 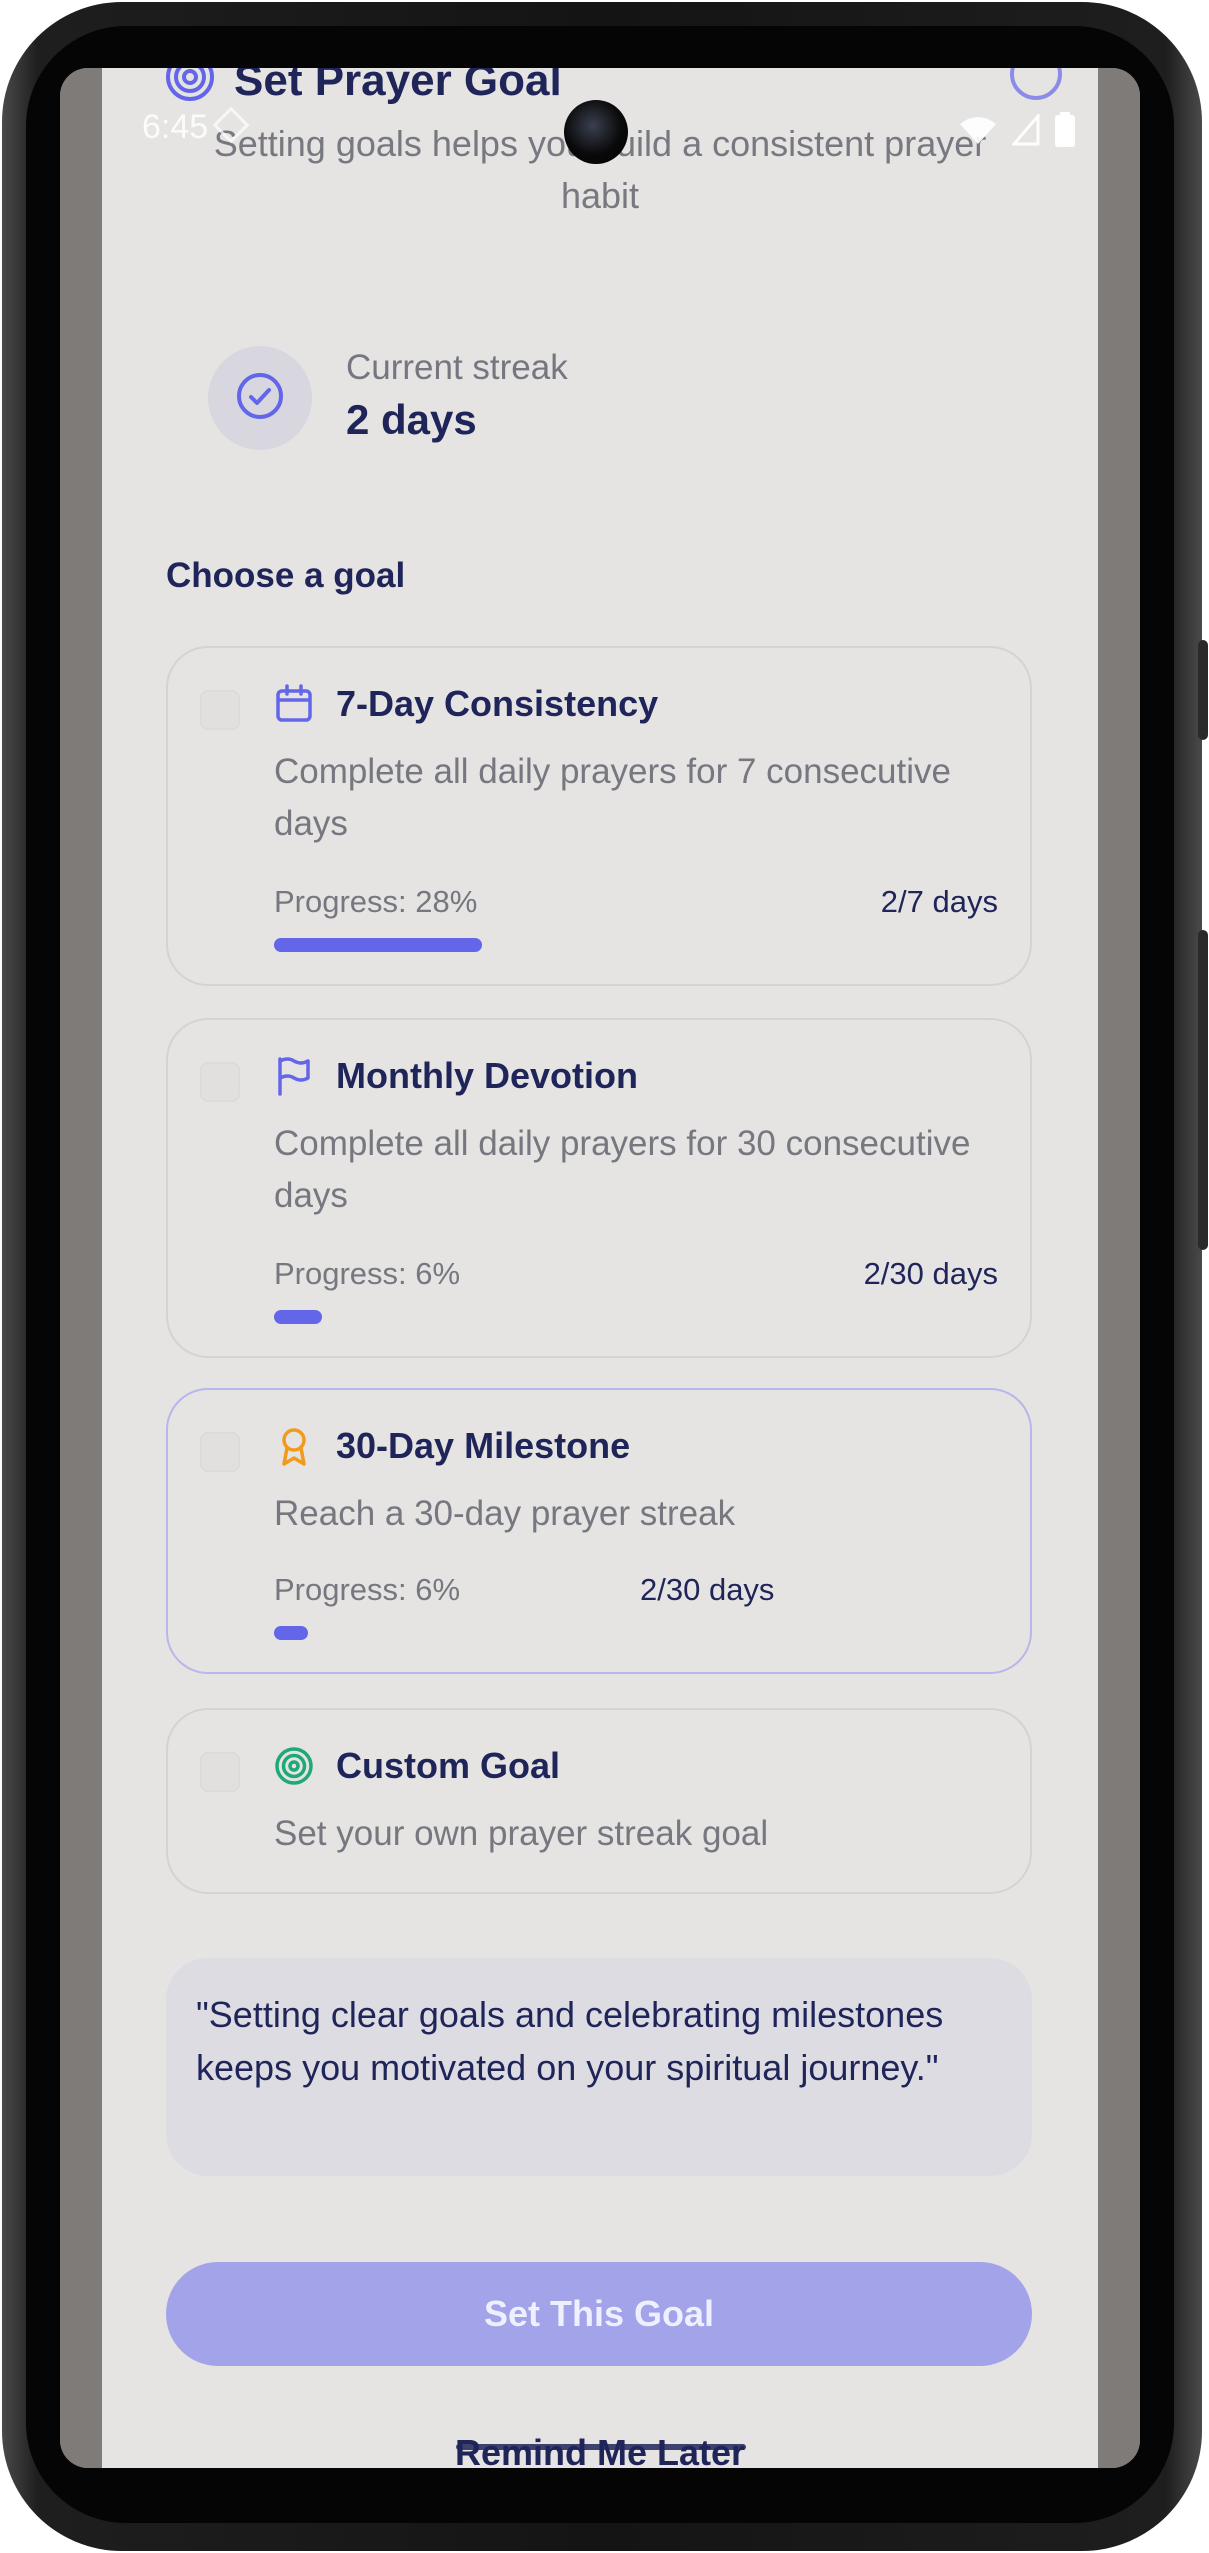 What do you see at coordinates (294, 704) in the screenshot?
I see `calendar-icon` at bounding box center [294, 704].